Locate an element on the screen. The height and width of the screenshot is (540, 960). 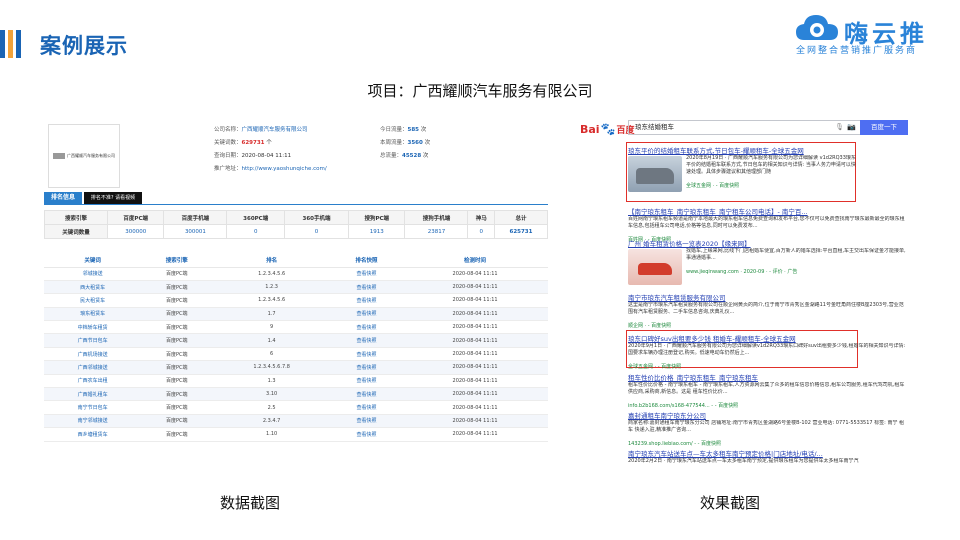
company-logo-icon is located at coordinates (59, 156).